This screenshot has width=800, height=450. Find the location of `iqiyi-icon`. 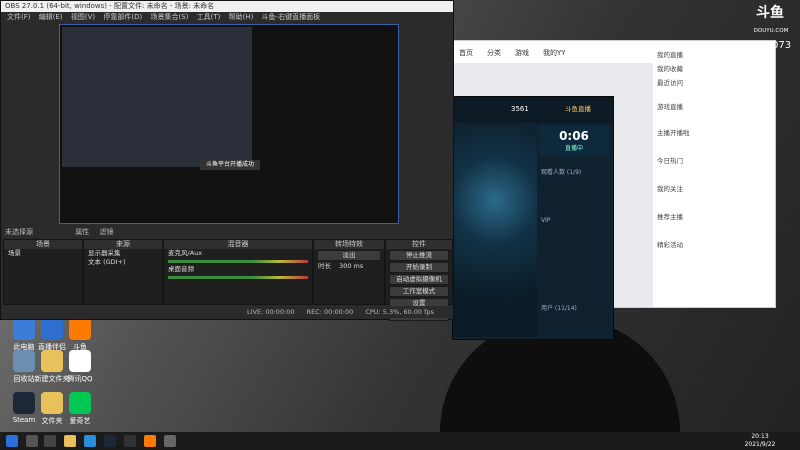

iqiyi-icon is located at coordinates (80, 403).